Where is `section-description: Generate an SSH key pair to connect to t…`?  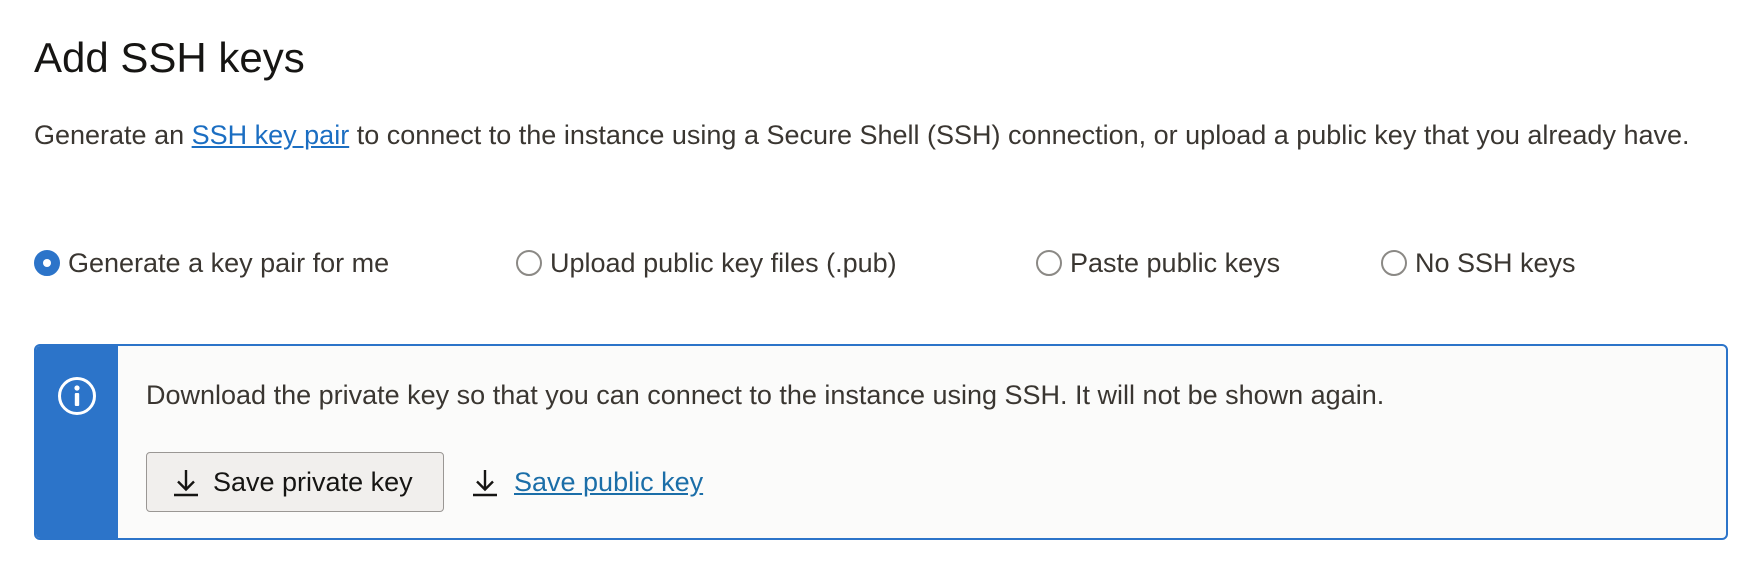 section-description: Generate an SSH key pair to connect to t… is located at coordinates (874, 135).